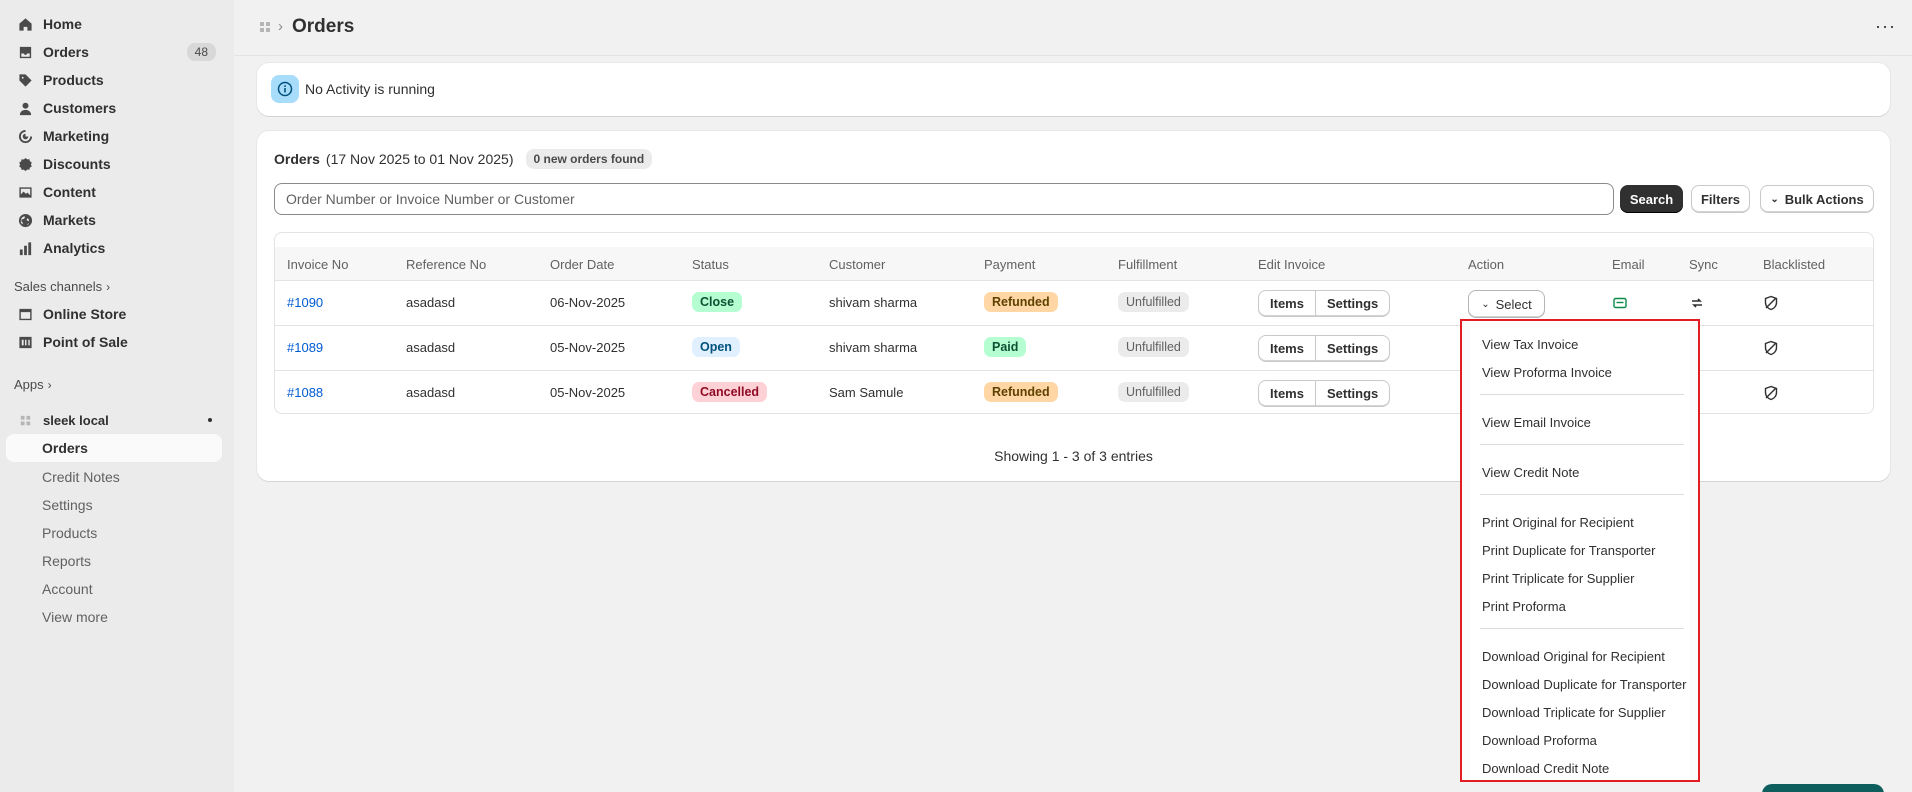 The image size is (1912, 792). I want to click on payment-badge: Paid, so click(1005, 347).